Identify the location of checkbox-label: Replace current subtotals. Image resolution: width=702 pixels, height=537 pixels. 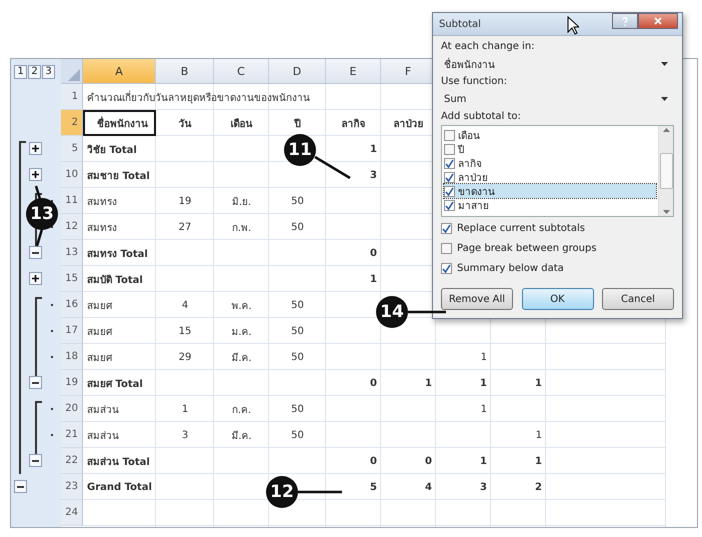
(521, 228).